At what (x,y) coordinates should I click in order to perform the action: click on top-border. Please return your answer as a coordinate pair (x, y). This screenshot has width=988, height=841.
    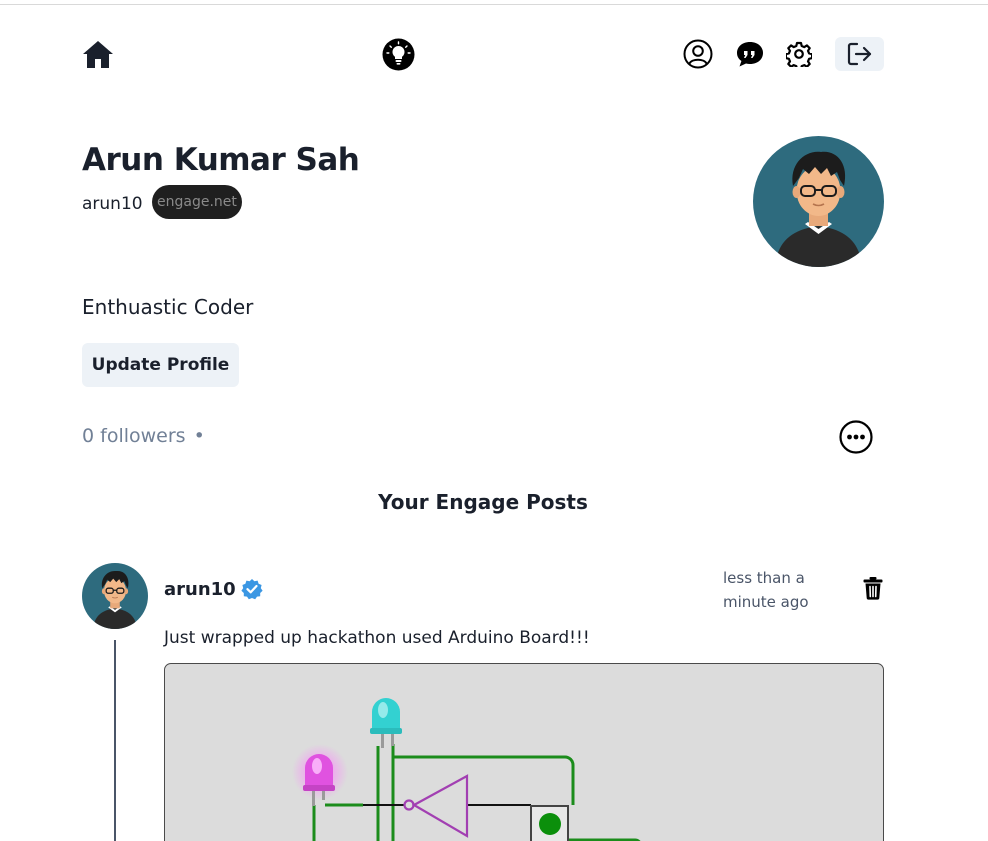
    Looking at the image, I should click on (494, 4).